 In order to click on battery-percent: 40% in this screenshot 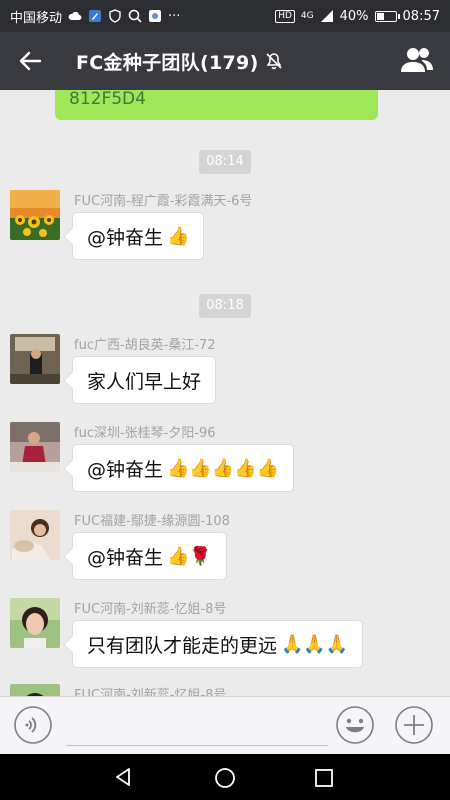, I will do `click(354, 16)`.